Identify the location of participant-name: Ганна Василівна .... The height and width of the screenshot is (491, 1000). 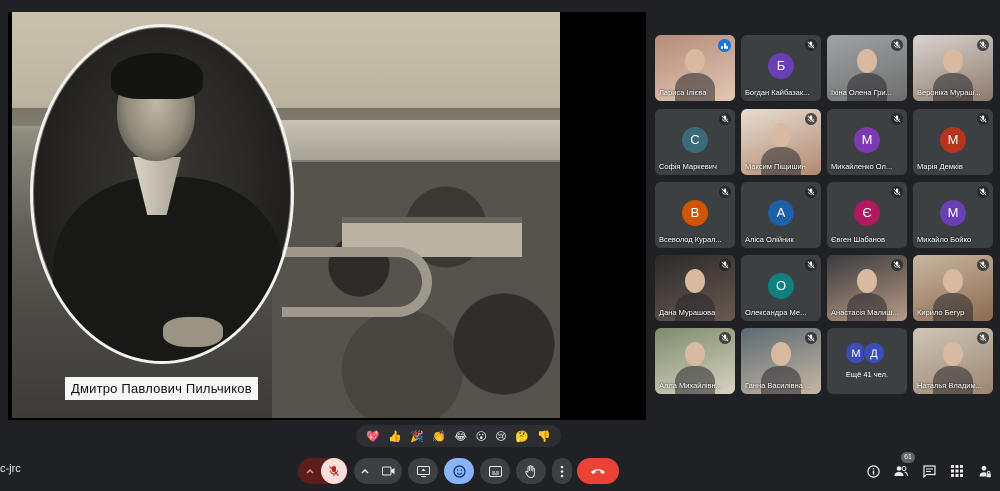
(778, 385).